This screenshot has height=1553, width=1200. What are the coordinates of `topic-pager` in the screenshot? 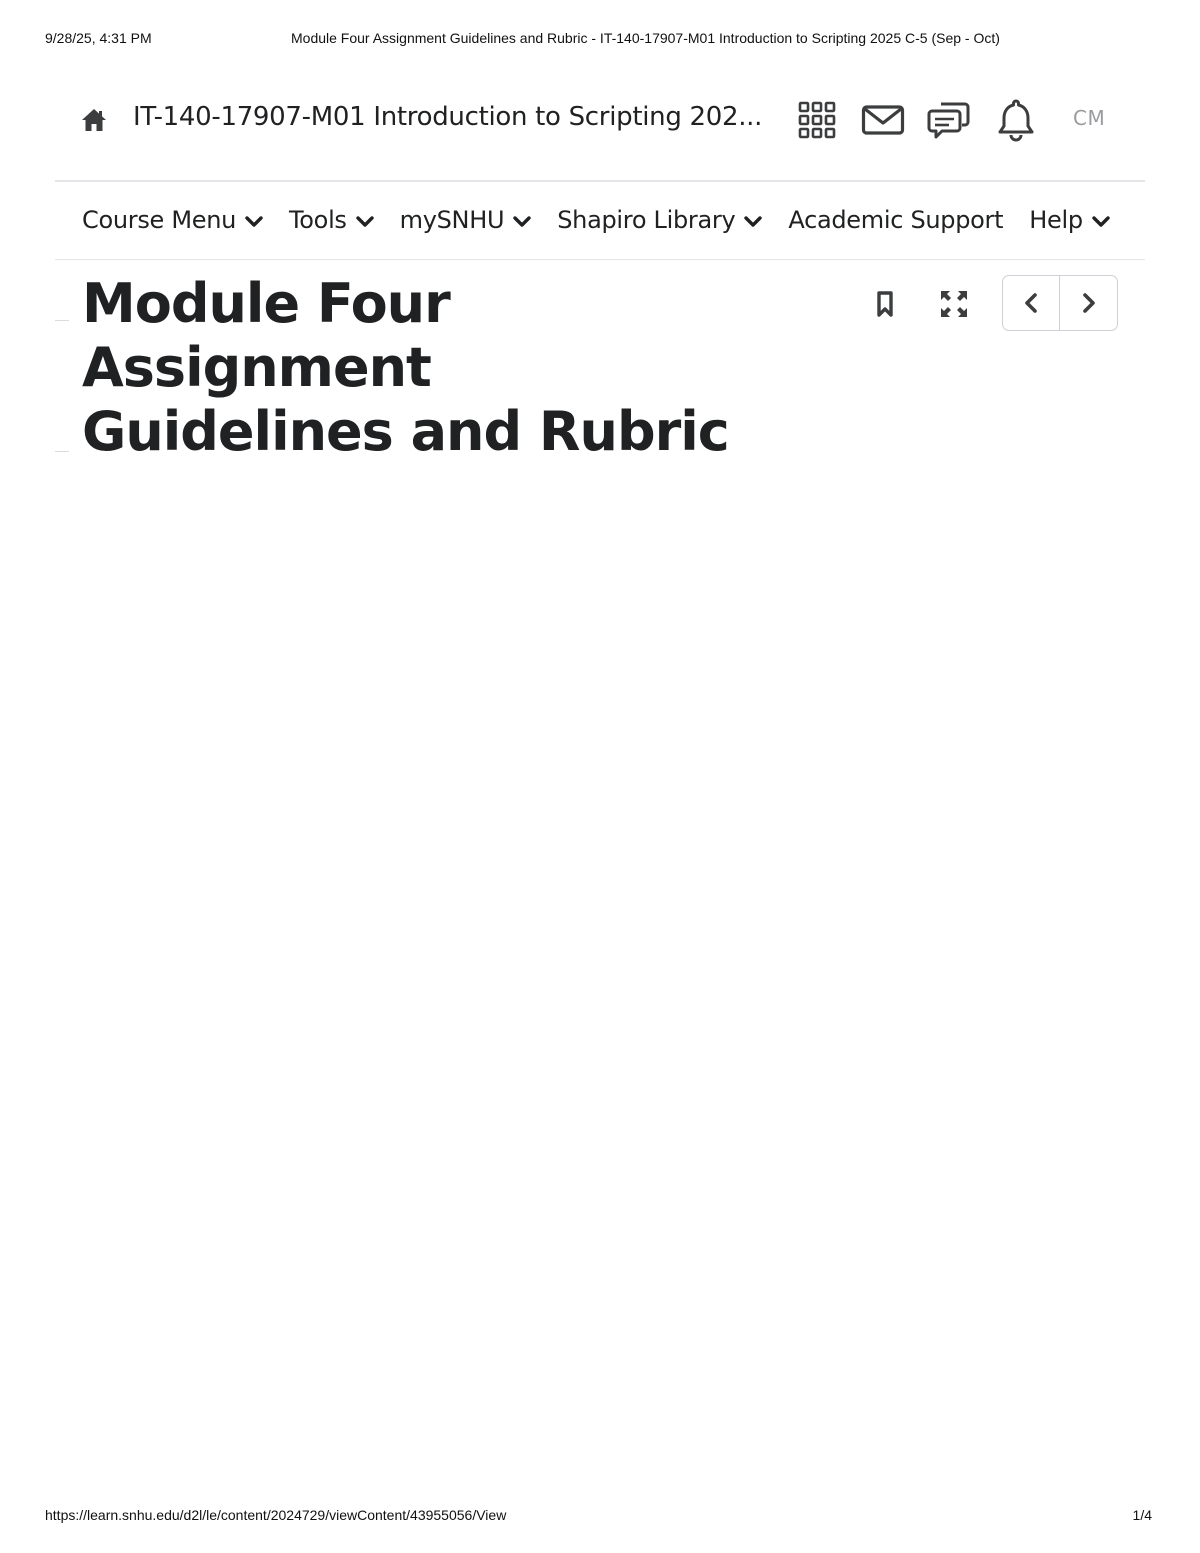 It's located at (1060, 303).